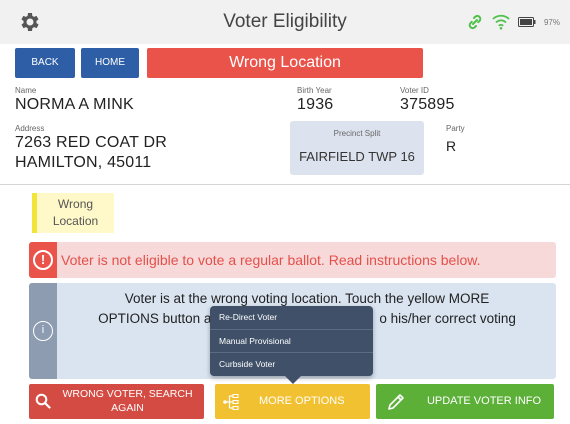  I want to click on voter-id-label: Voter ID, so click(414, 90).